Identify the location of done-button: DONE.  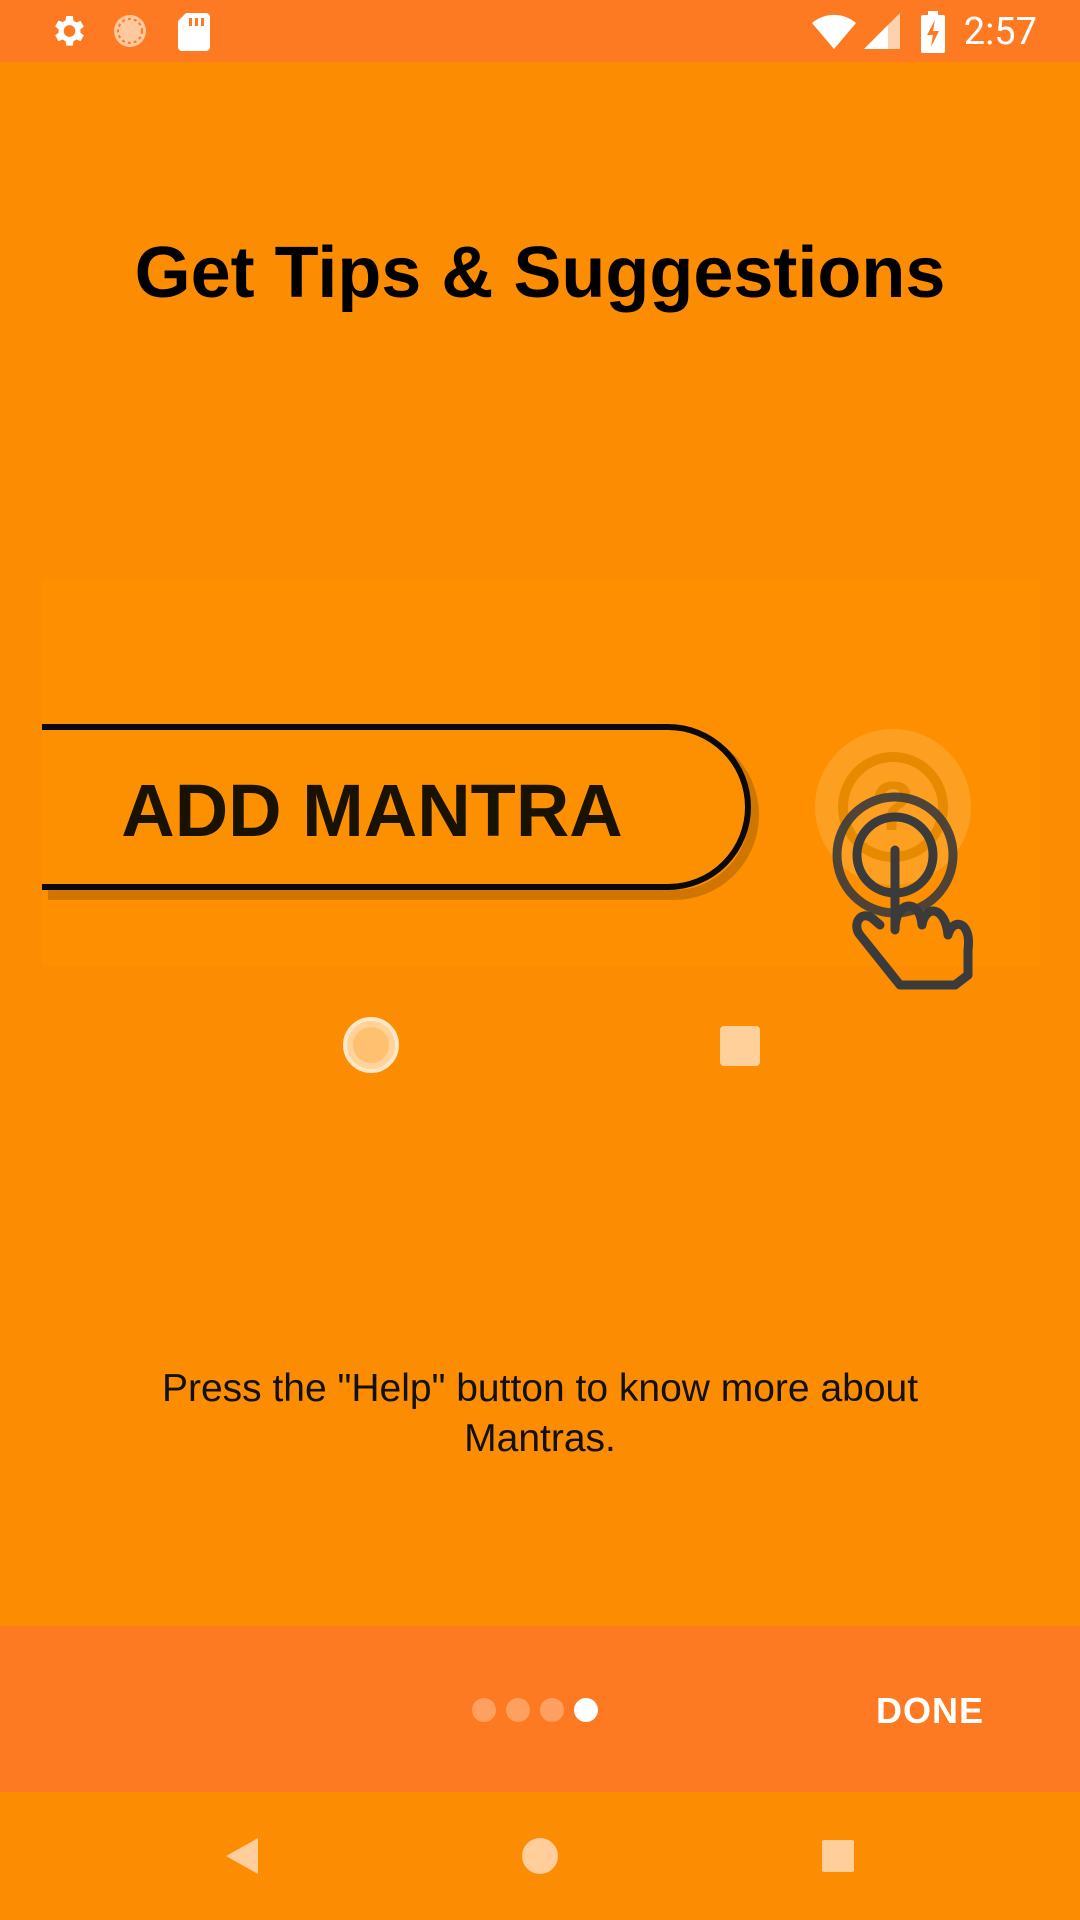
(930, 1711).